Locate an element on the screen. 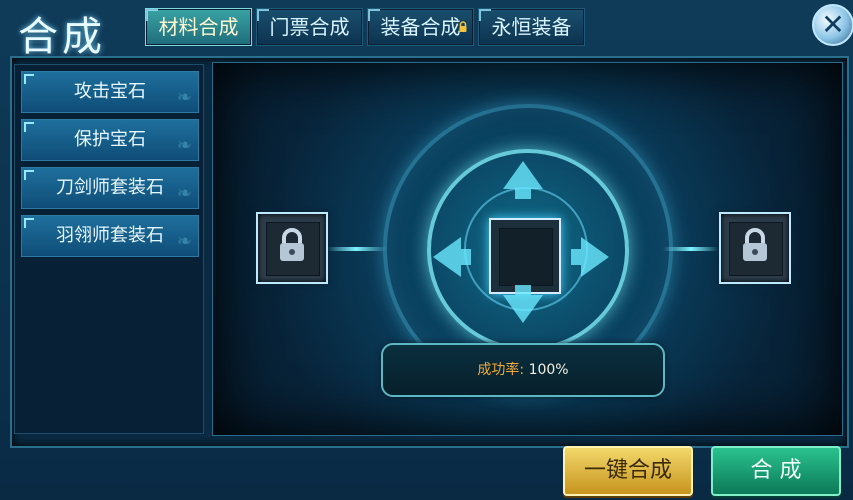 This screenshot has width=853, height=500. sidebar-item-label: 保护宝石 is located at coordinates (110, 139).